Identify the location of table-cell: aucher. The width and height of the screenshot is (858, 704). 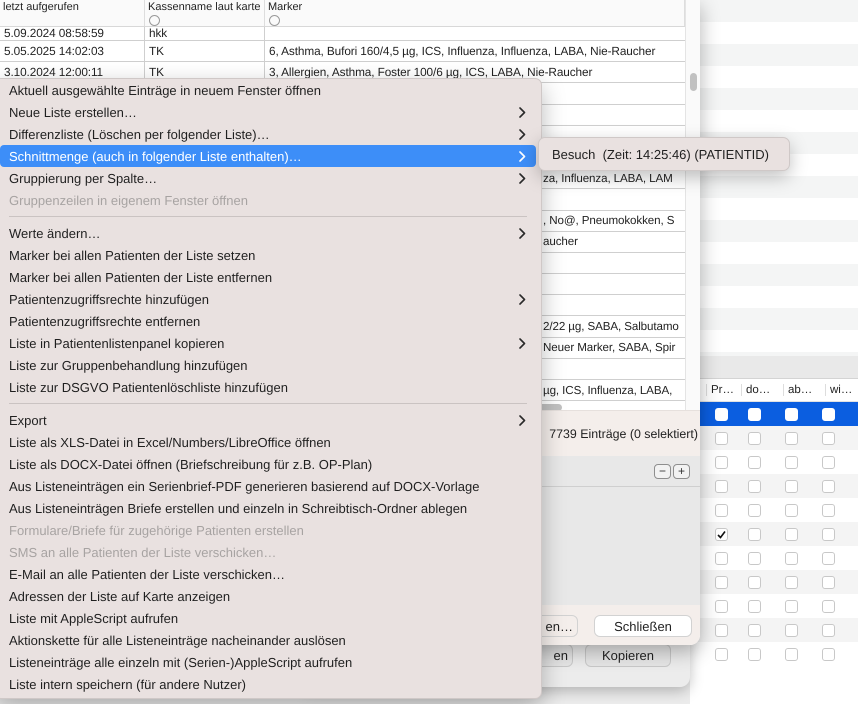
(560, 241).